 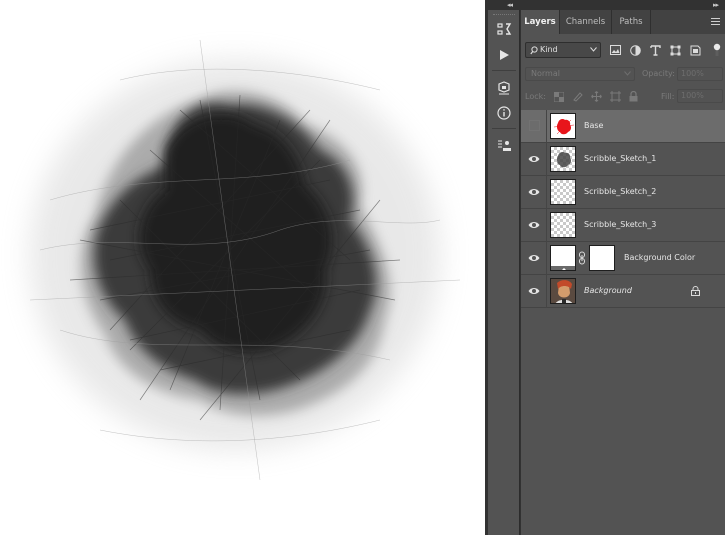 I want to click on adjustment-filter-icon, so click(x=635, y=50).